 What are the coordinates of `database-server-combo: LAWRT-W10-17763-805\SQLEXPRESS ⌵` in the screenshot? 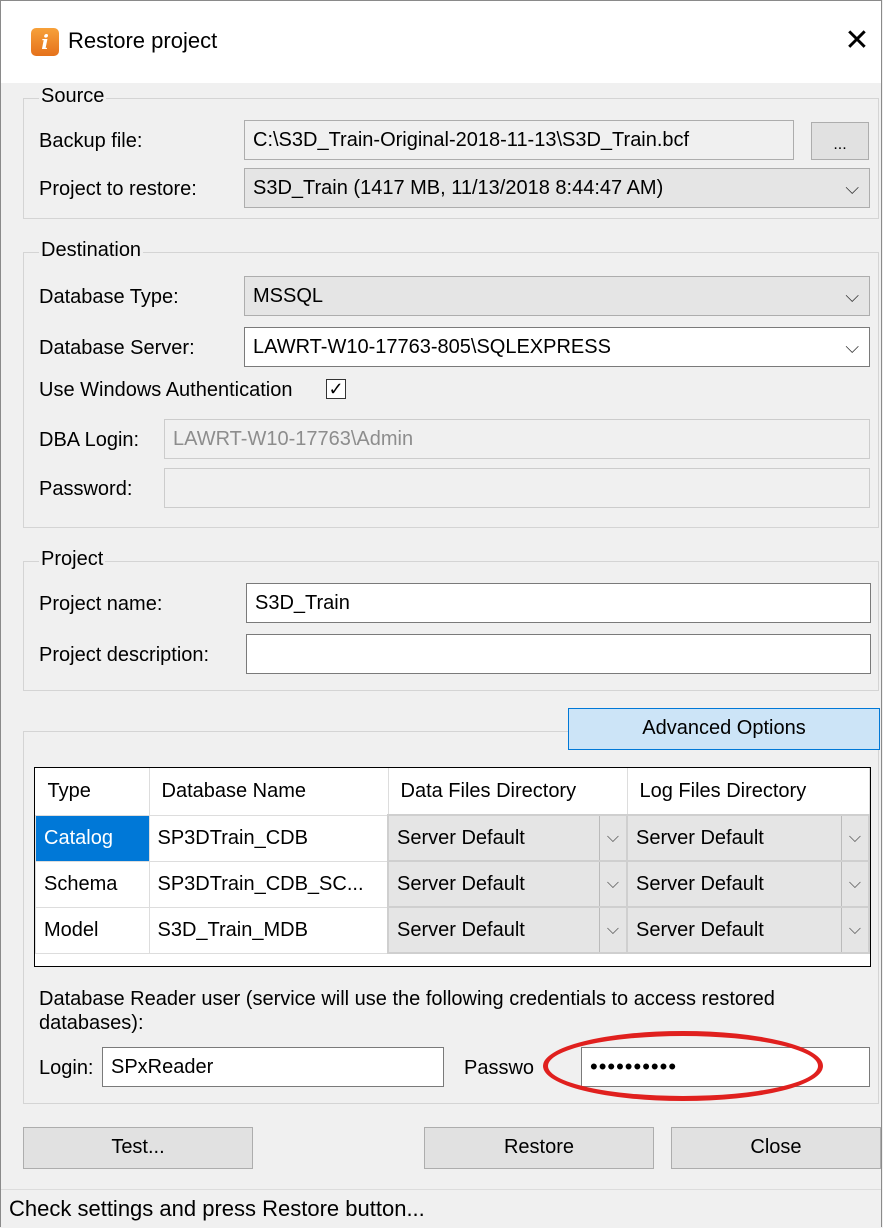 It's located at (557, 347).